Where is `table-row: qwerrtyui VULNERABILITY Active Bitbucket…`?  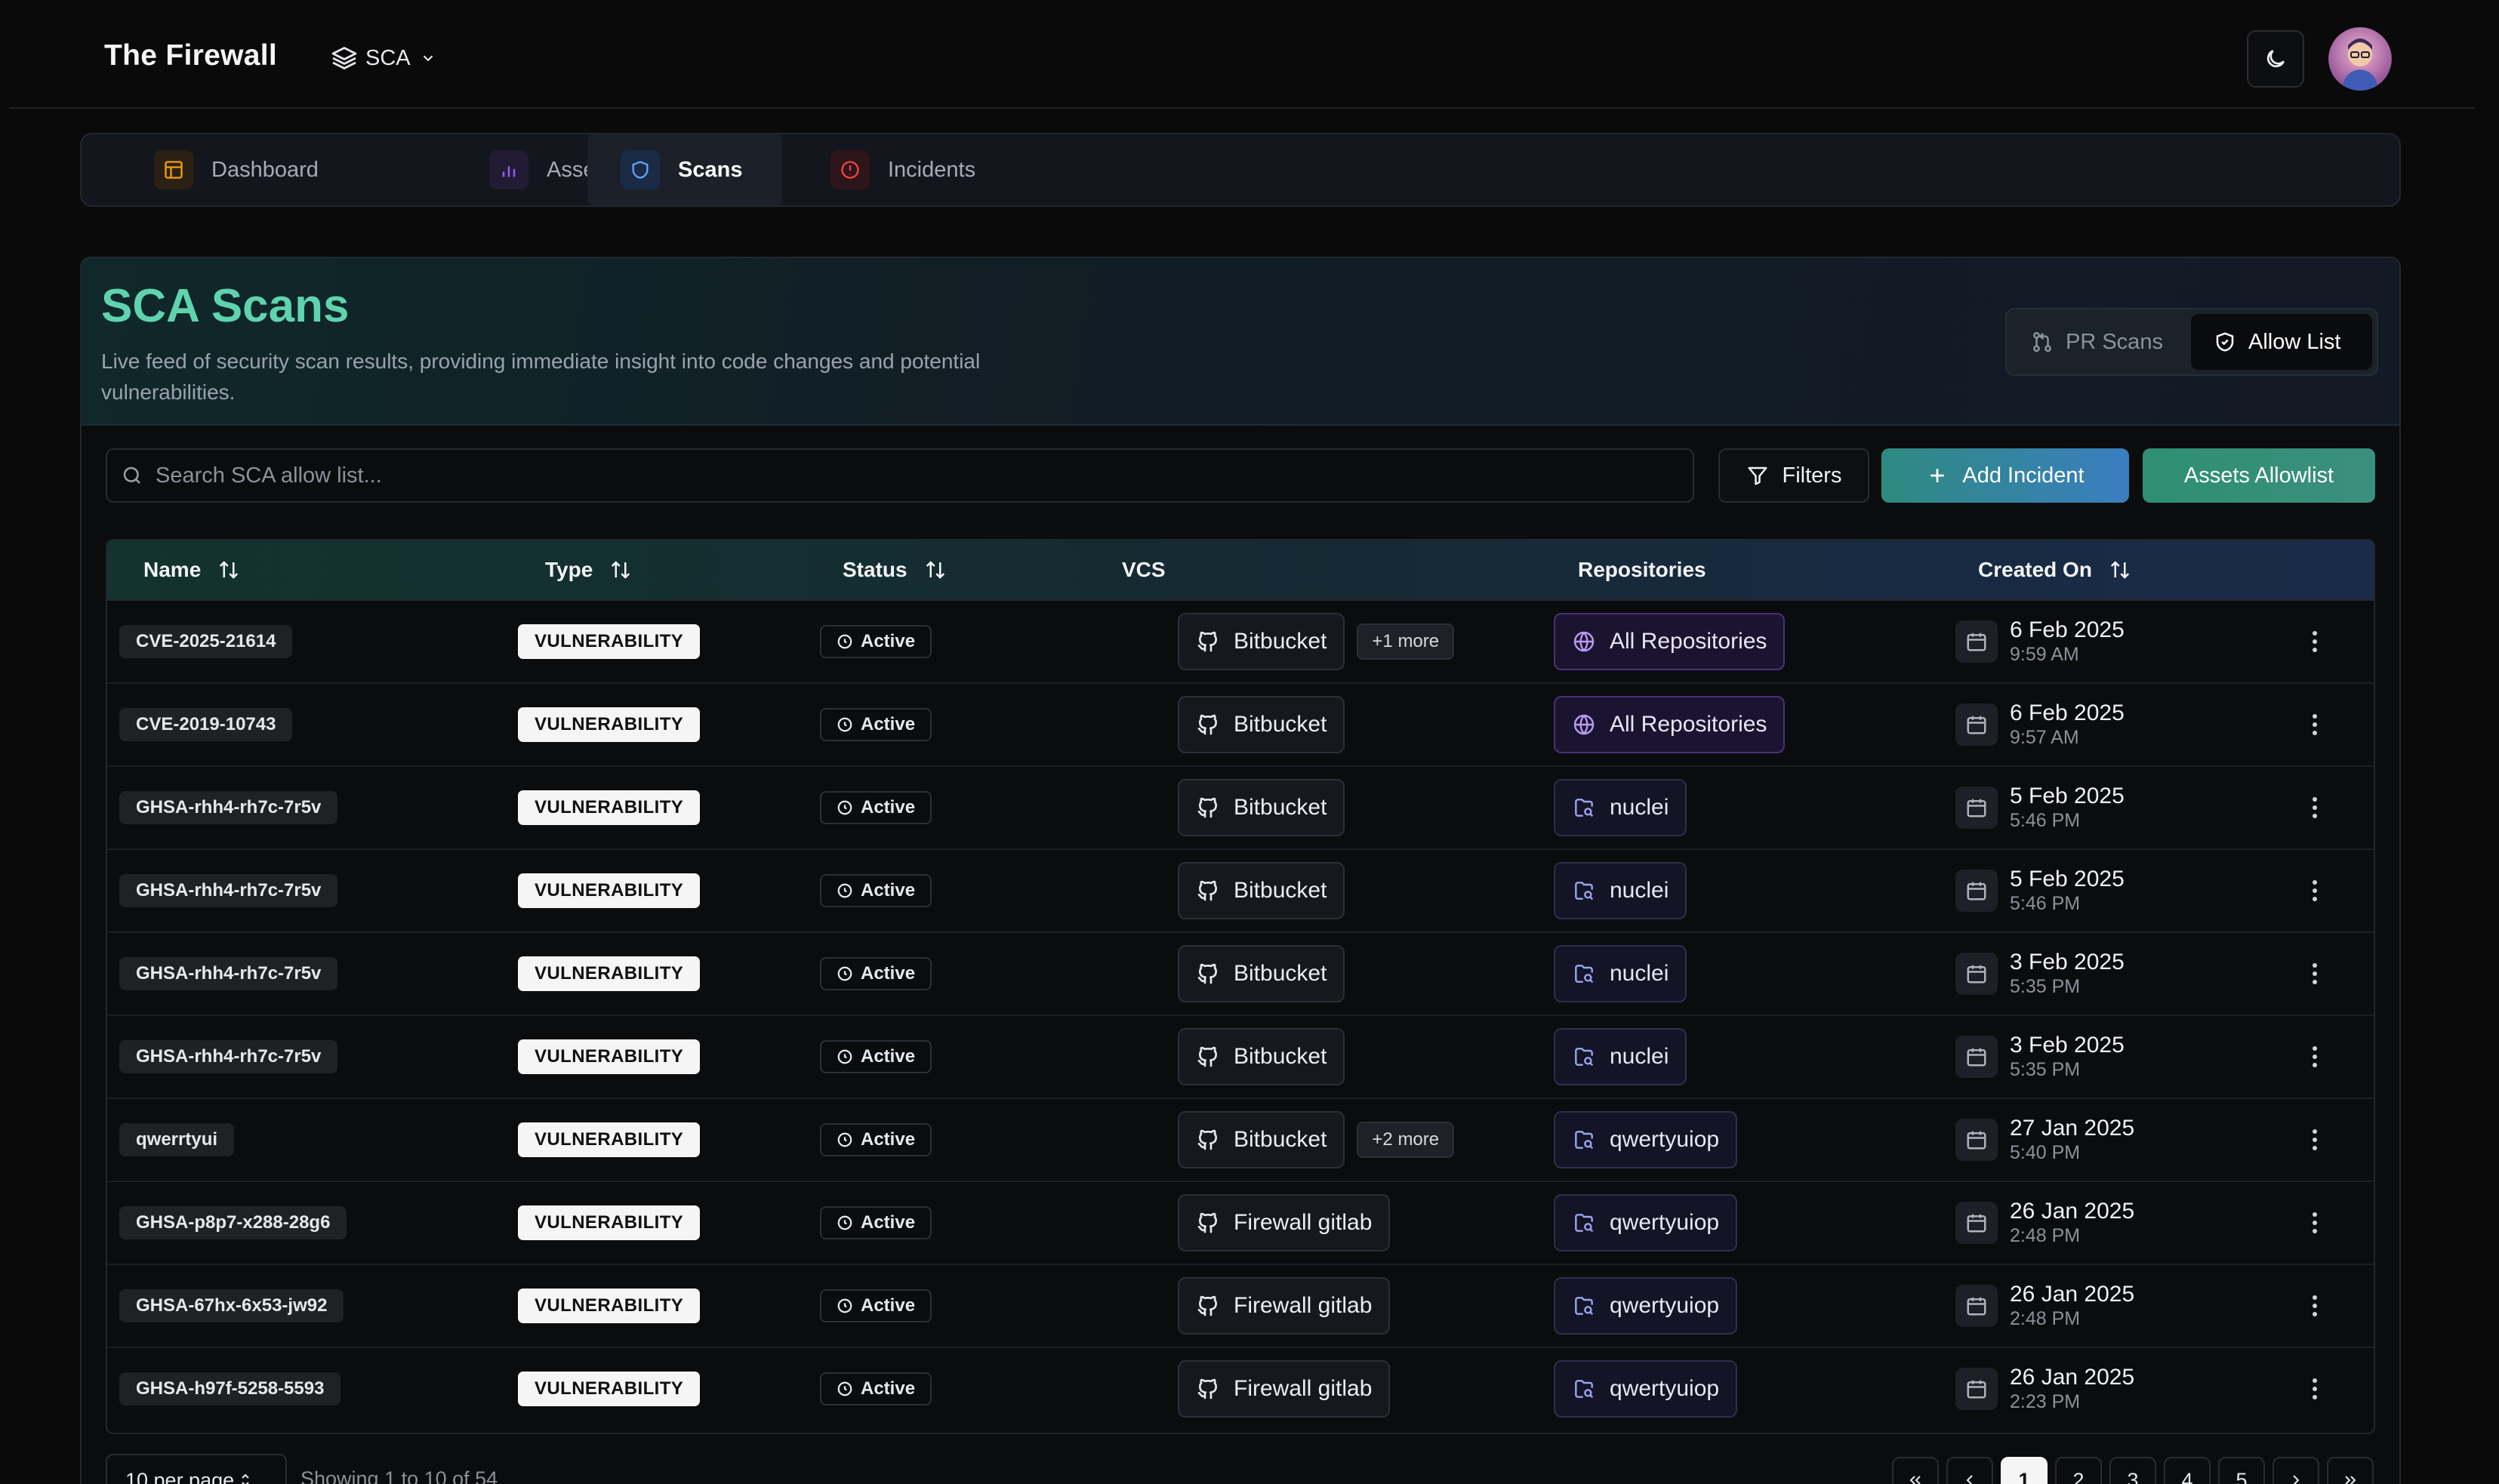
table-row: qwerrtyui VULNERABILITY Active Bitbucket… is located at coordinates (1240, 1140).